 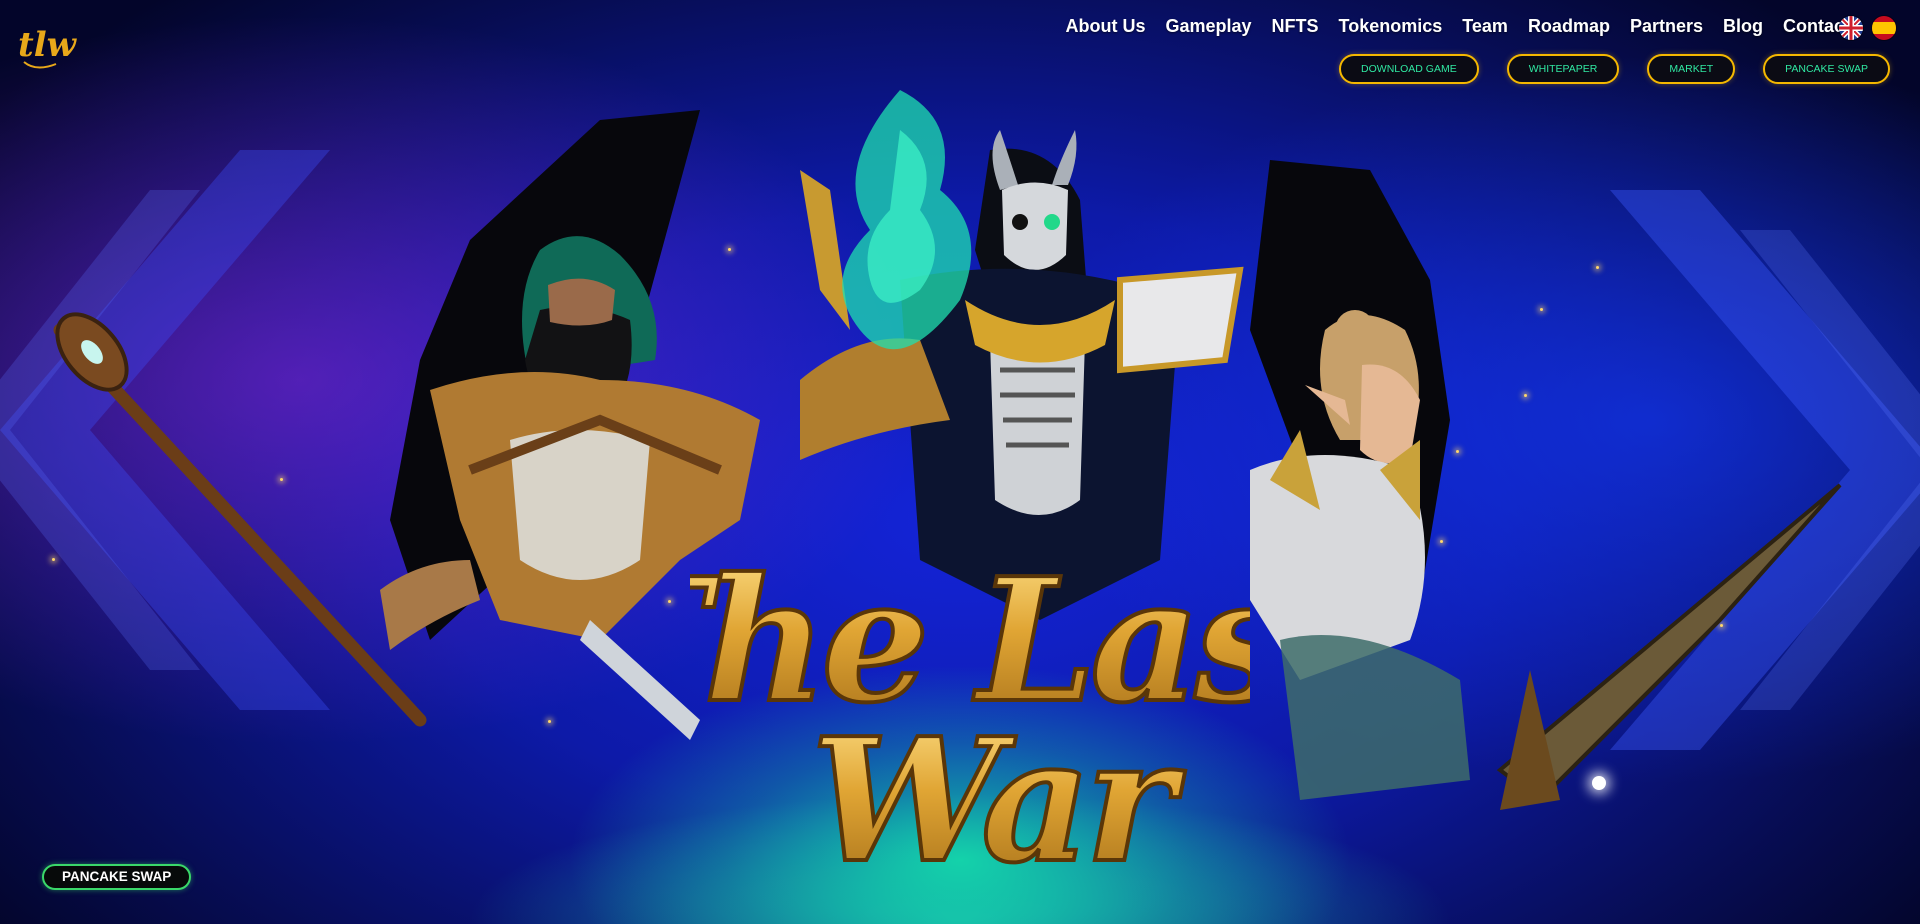 What do you see at coordinates (1691, 69) in the screenshot?
I see `market-button: MARKET` at bounding box center [1691, 69].